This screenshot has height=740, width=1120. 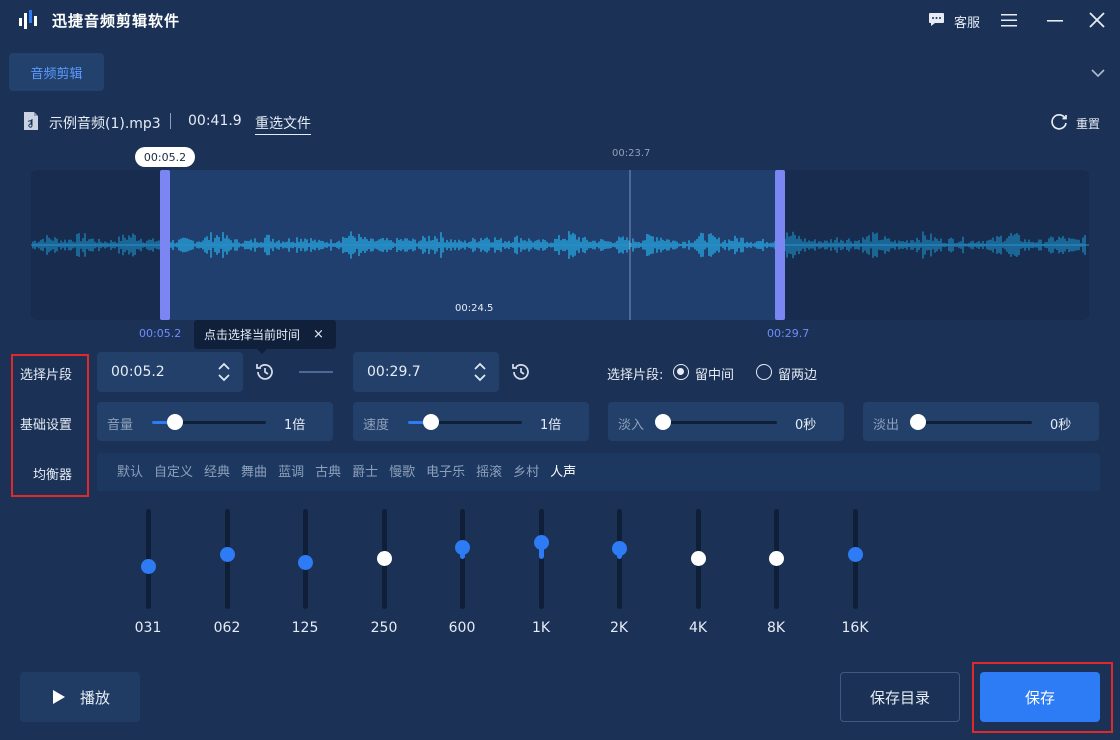 I want to click on eq-preset-2: 经典, so click(x=217, y=471).